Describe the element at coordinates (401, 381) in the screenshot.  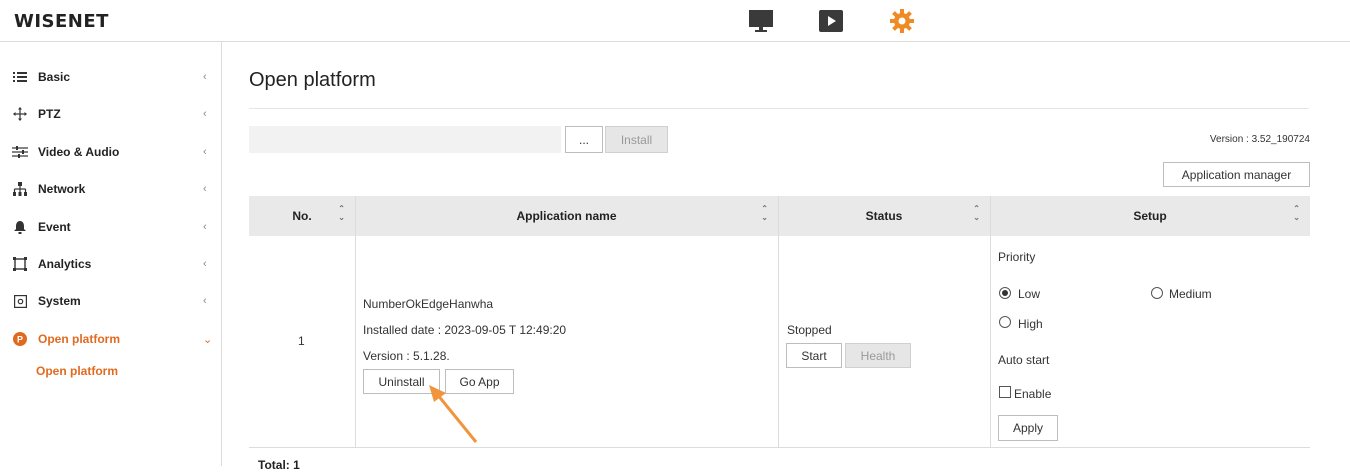
I see `uninstall-button: Uninstall` at that location.